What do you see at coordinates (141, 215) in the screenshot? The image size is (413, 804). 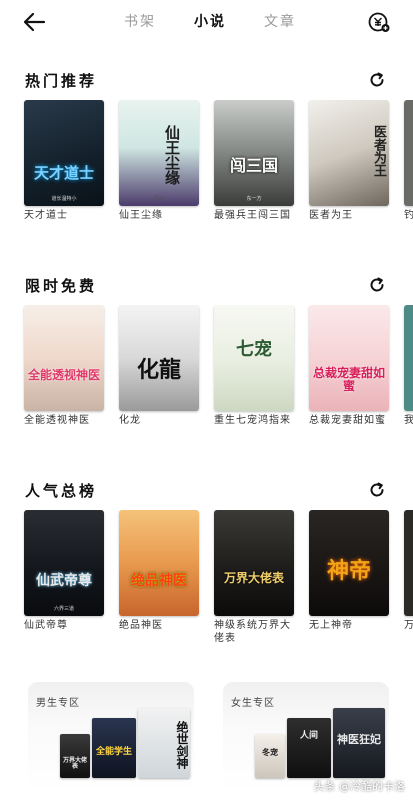 I see `book-title: 仙王尘缘` at bounding box center [141, 215].